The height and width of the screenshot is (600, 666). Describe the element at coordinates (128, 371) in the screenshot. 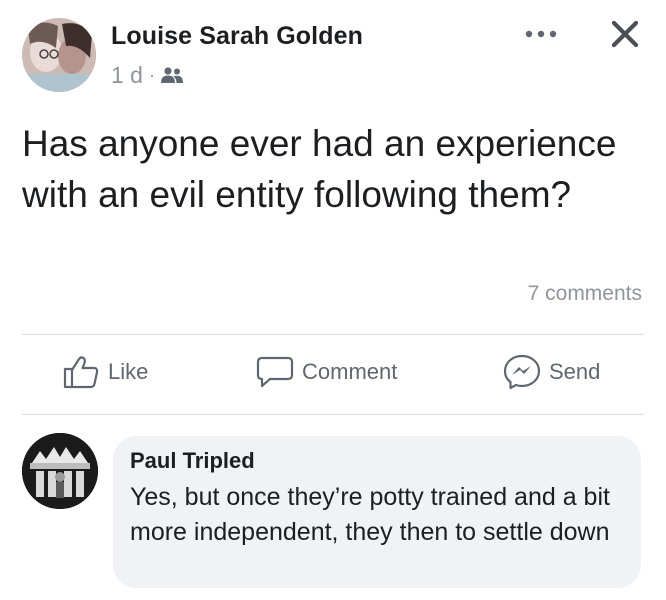

I see `like-label: Like` at that location.